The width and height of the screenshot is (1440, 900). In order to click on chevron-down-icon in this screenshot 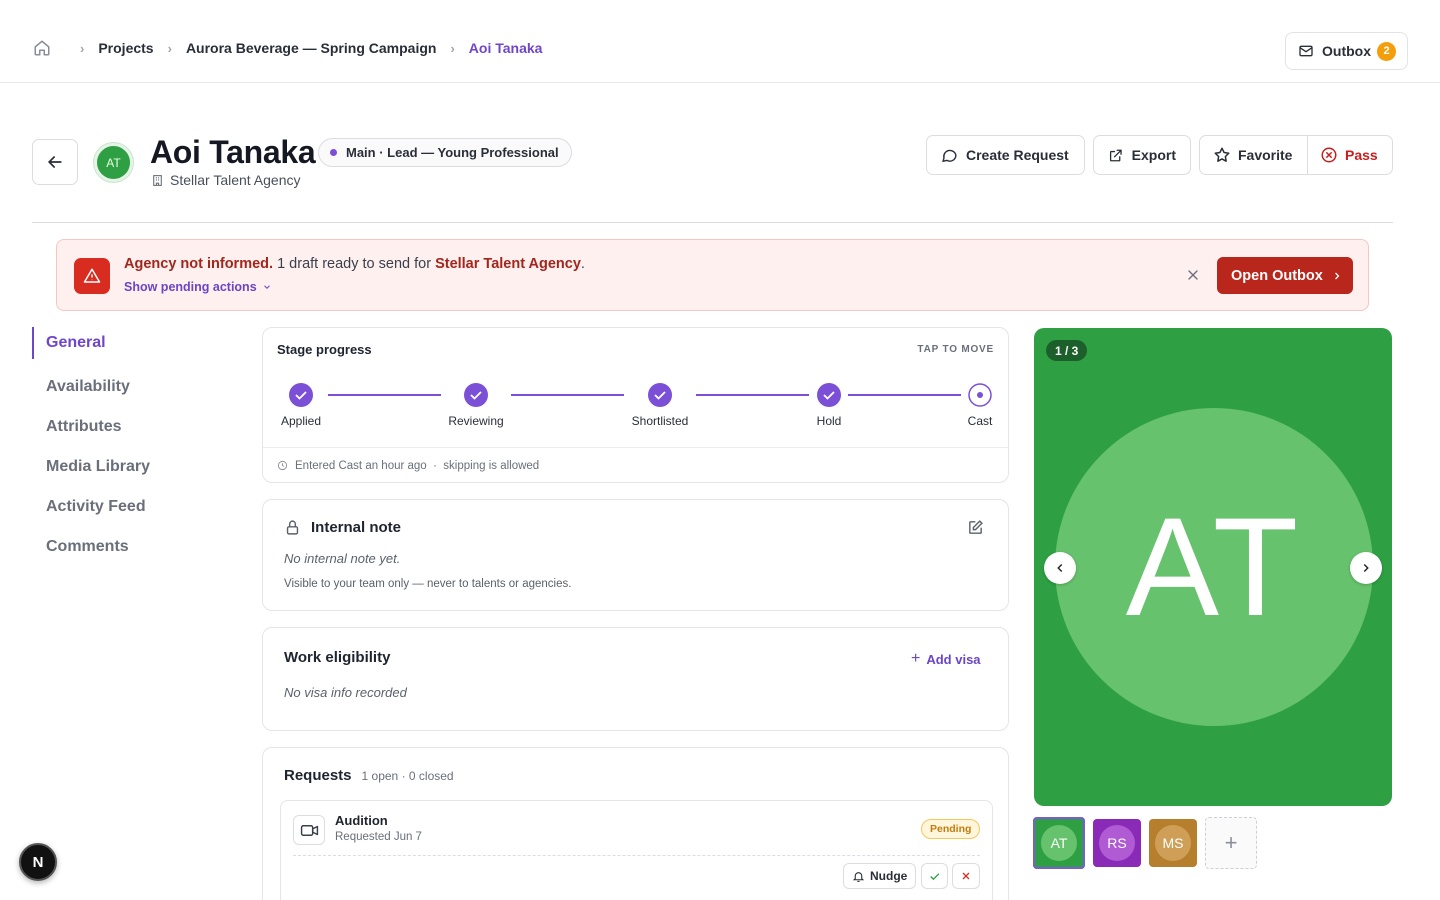, I will do `click(266, 287)`.